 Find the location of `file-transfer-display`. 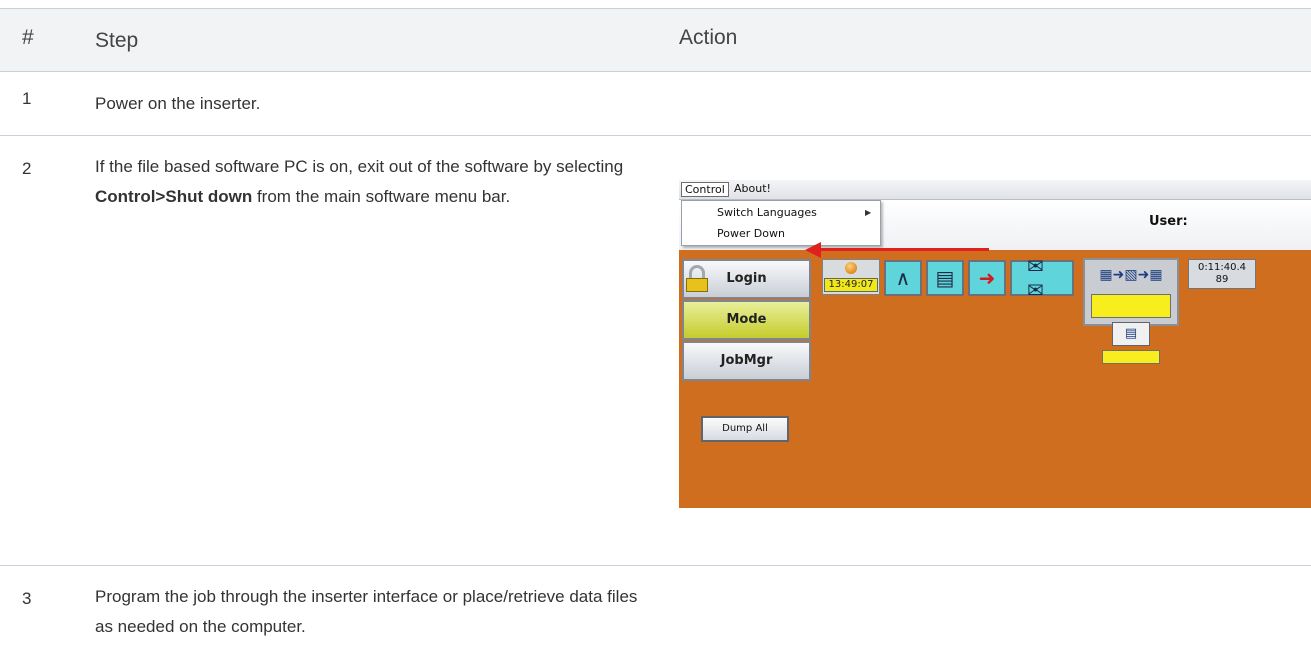

file-transfer-display is located at coordinates (1131, 306).